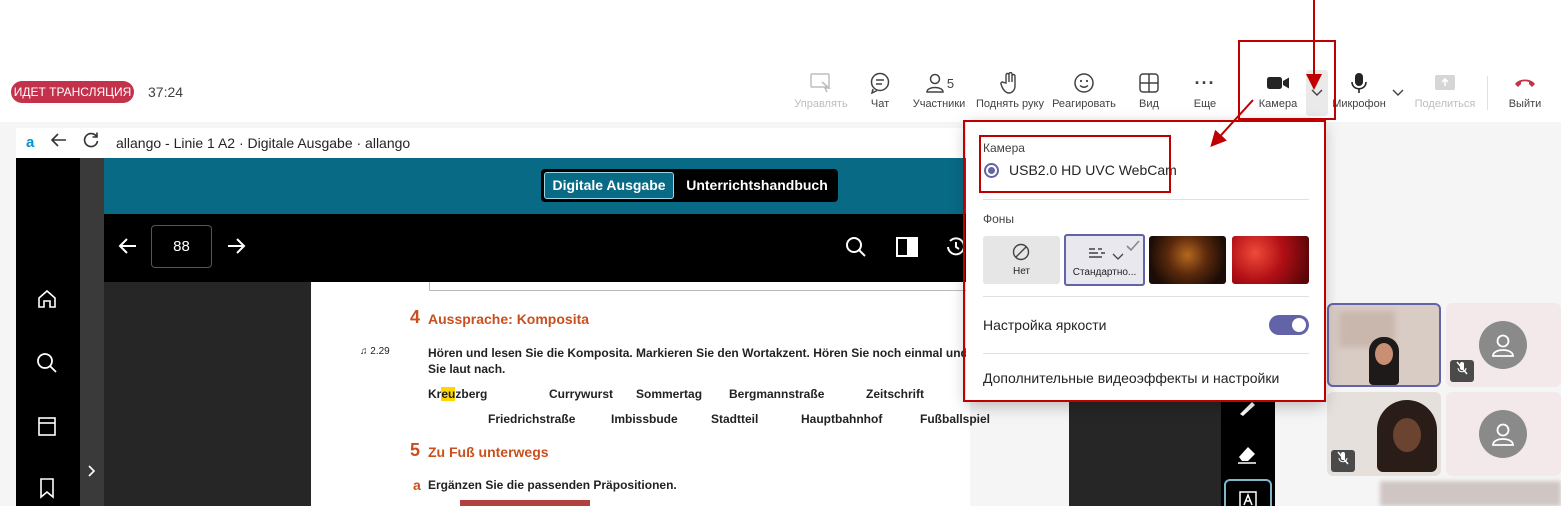 The width and height of the screenshot is (1561, 506). I want to click on section-number: 5, so click(415, 450).